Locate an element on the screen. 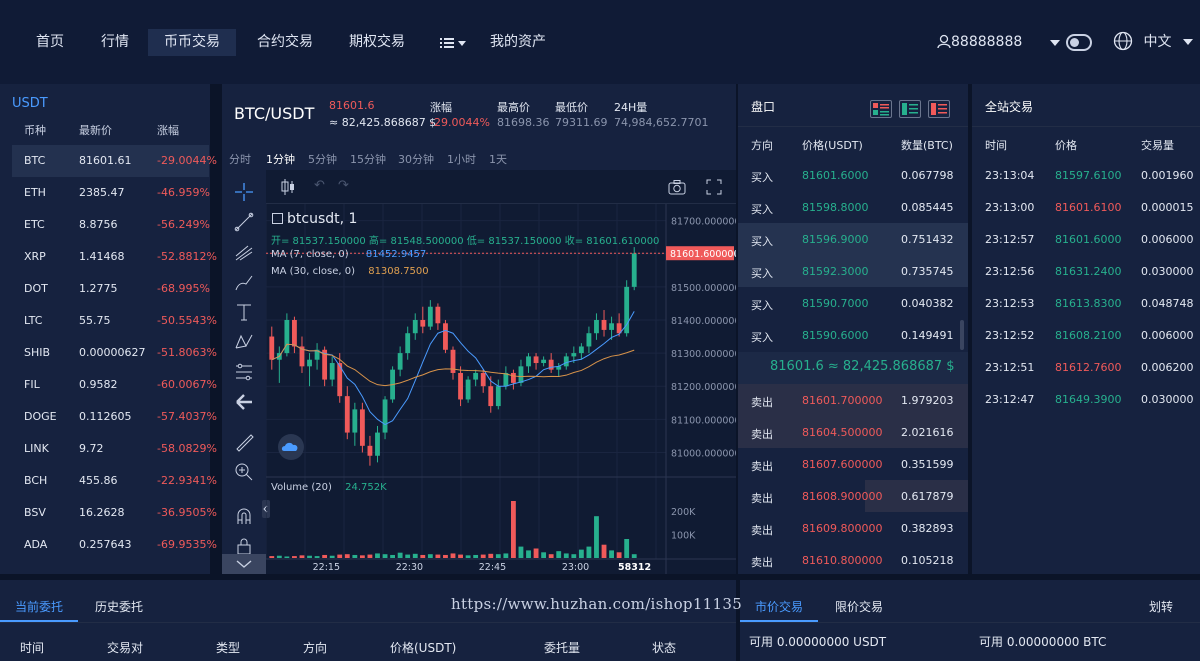  theme-toggle is located at coordinates (1079, 42).